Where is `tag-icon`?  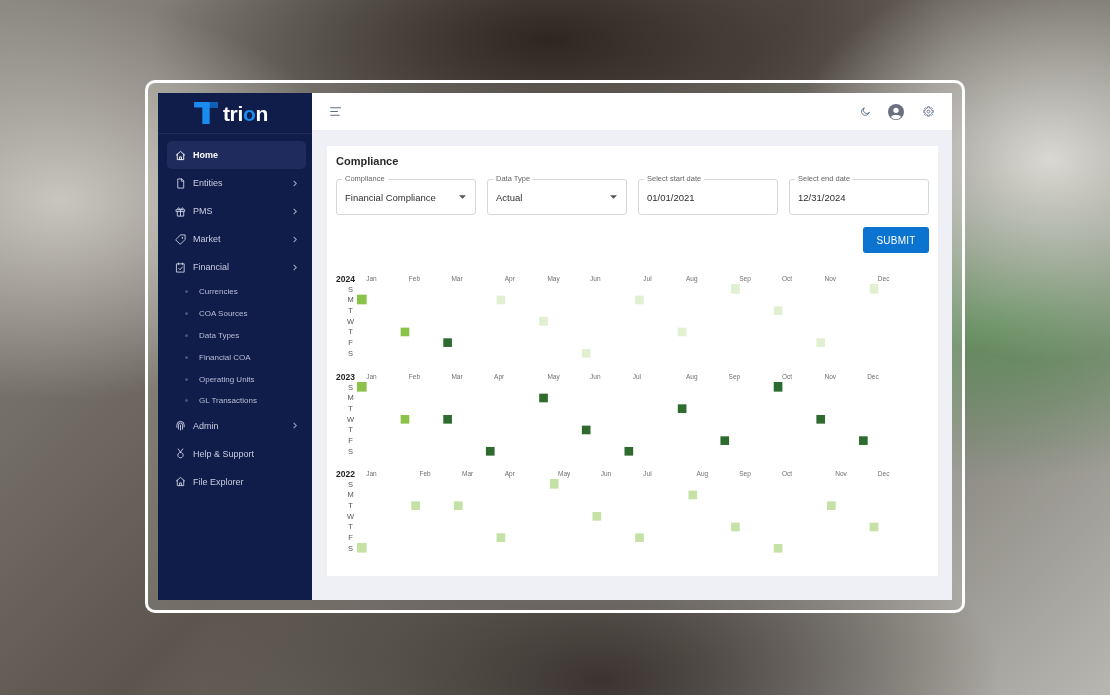 tag-icon is located at coordinates (180, 239).